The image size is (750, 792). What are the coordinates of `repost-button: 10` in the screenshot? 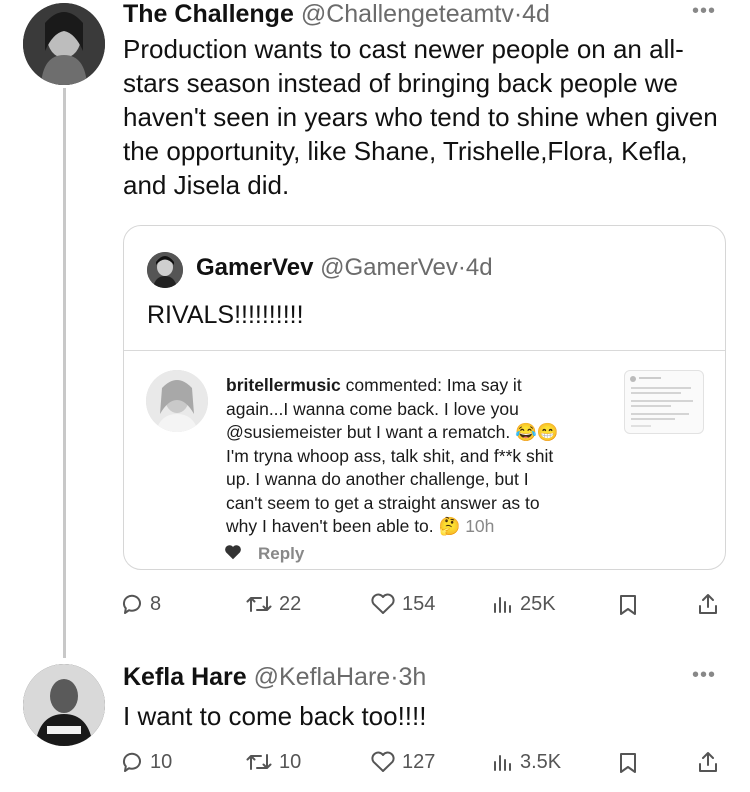 It's located at (273, 762).